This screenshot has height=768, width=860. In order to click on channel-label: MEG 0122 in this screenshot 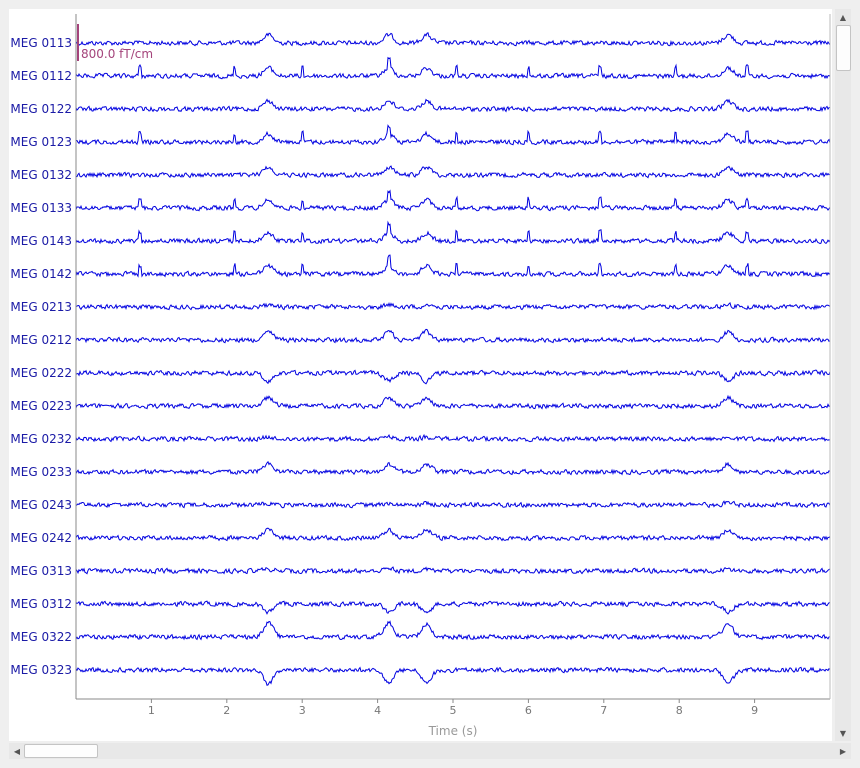, I will do `click(41, 109)`.